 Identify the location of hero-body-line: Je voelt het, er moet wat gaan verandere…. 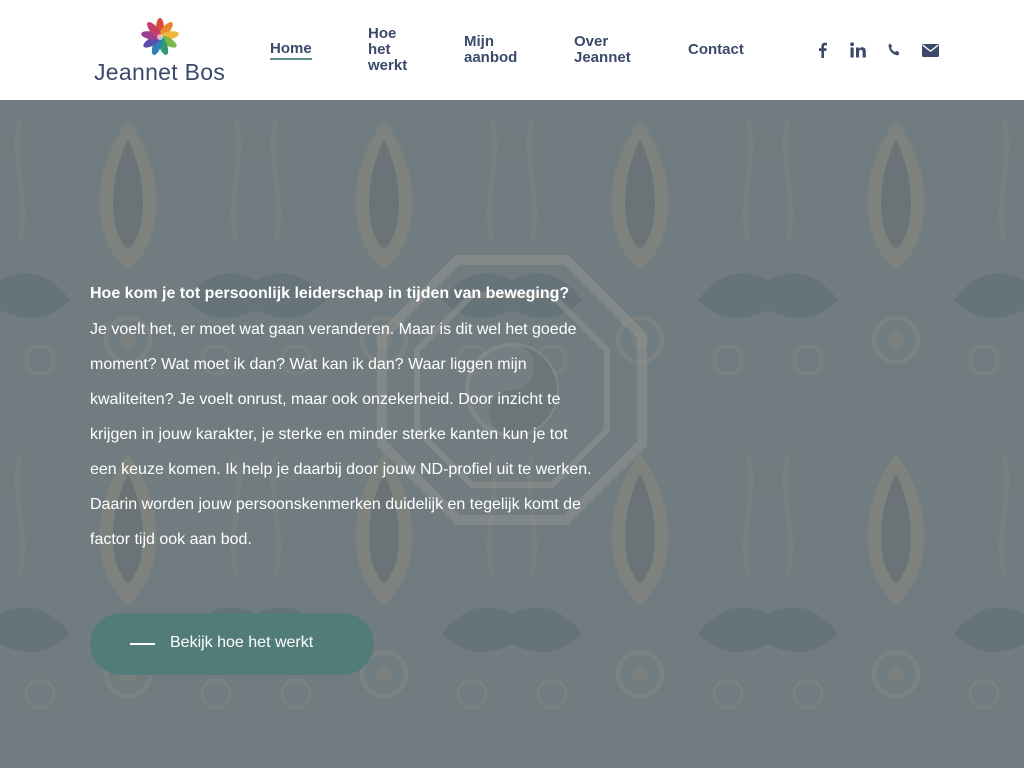
(333, 329).